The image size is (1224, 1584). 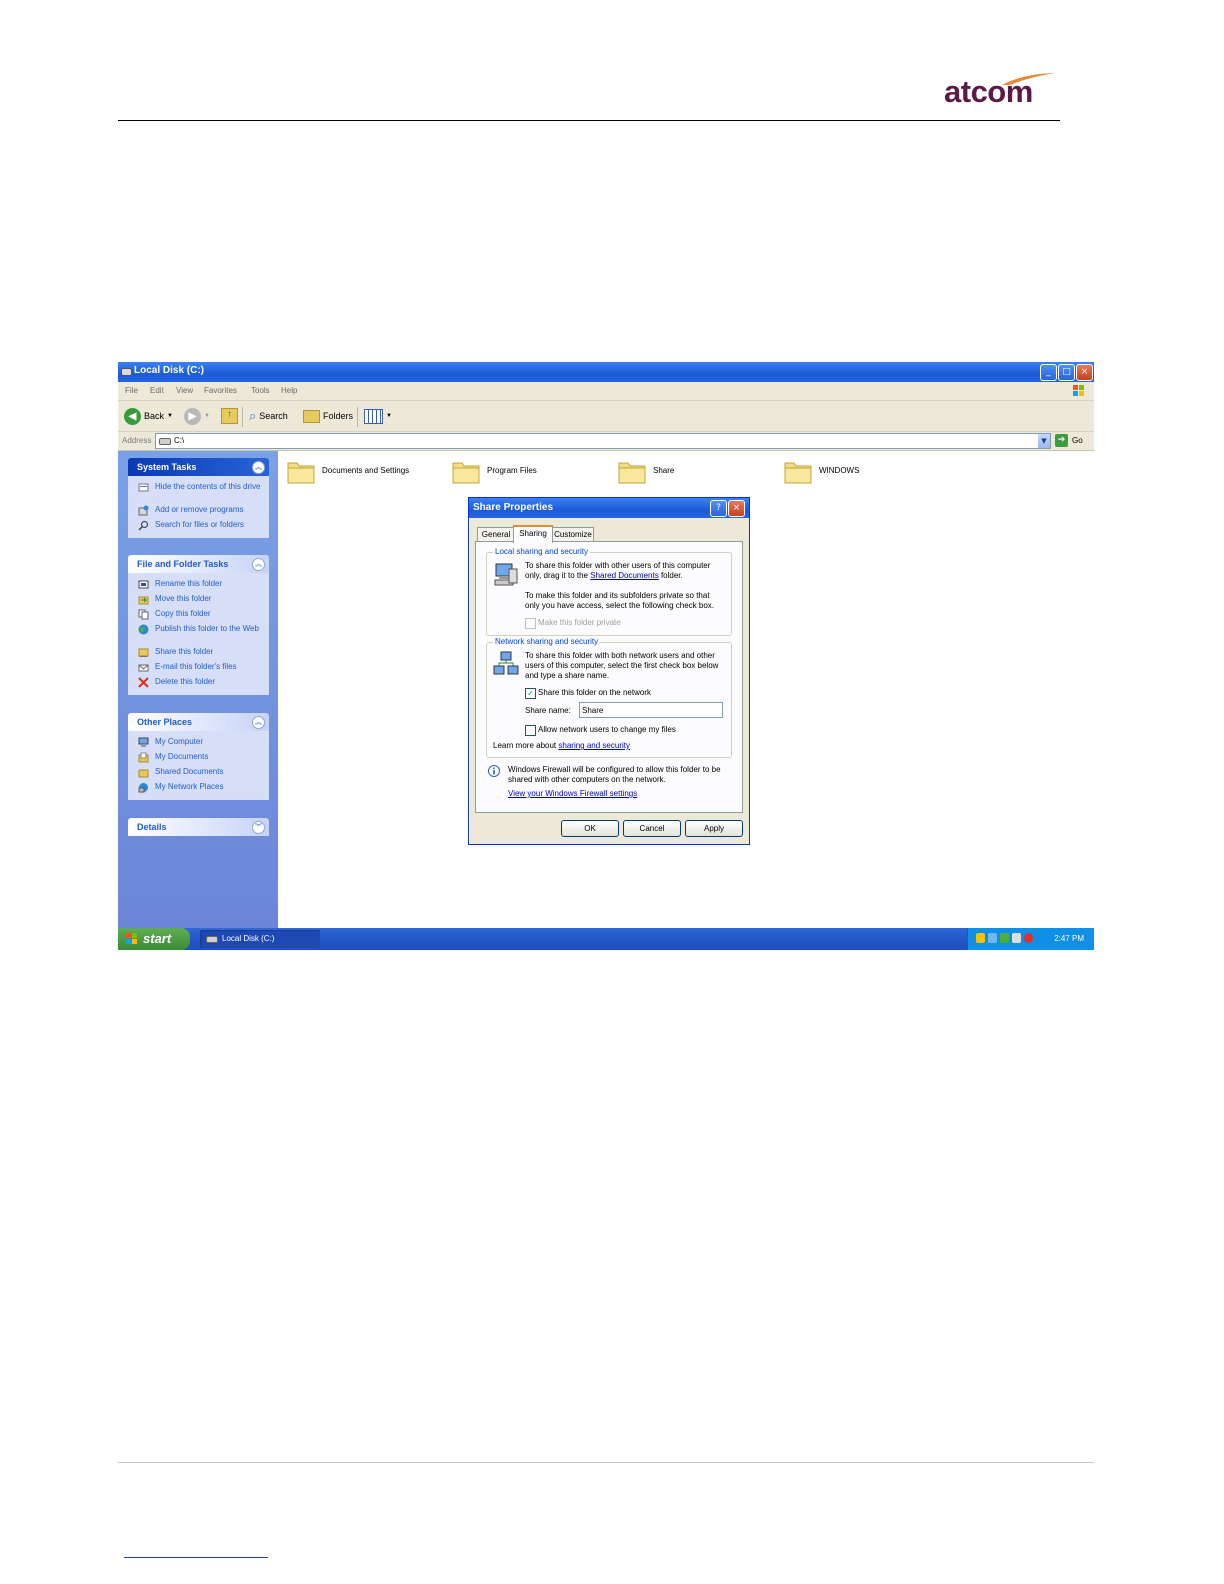 I want to click on details-title: Details, so click(x=152, y=827).